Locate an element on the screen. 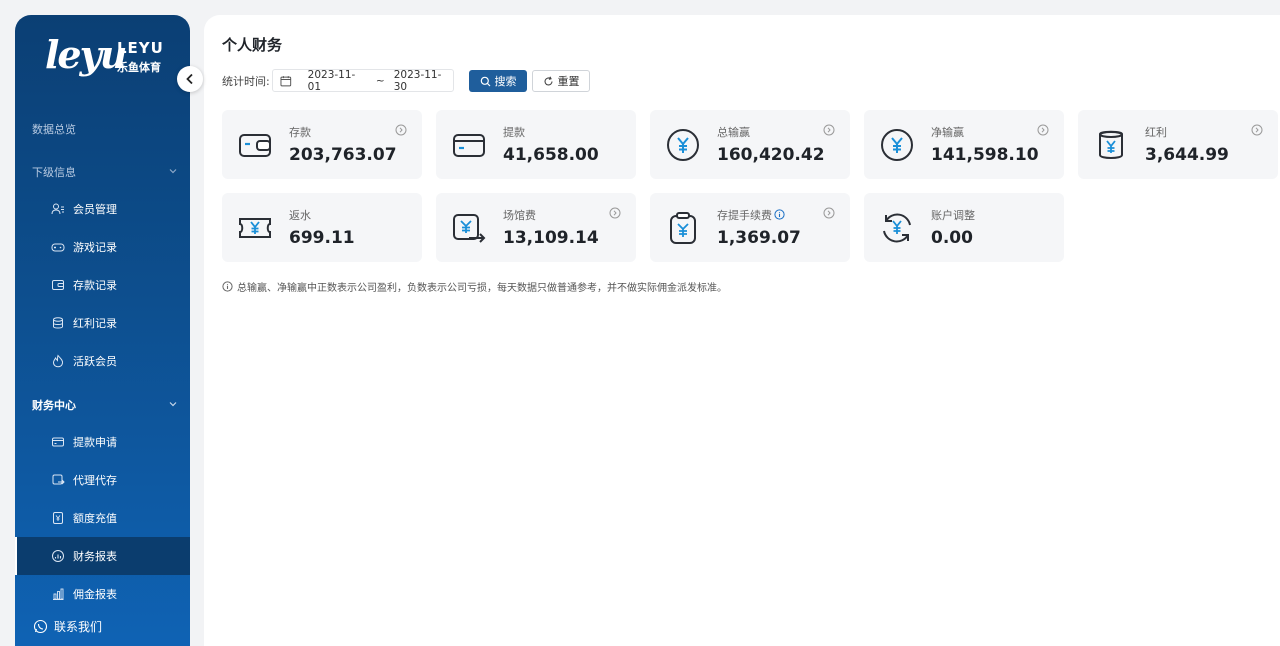 This screenshot has height=646, width=1280. stat-value: 141,598.10 is located at coordinates (985, 155).